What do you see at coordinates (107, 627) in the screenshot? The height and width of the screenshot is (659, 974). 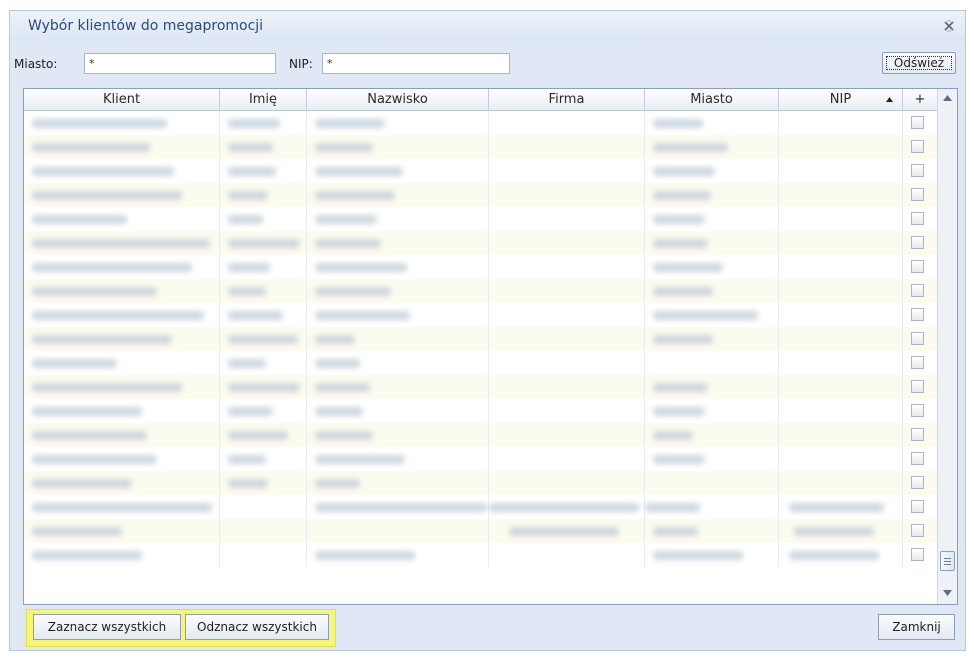 I see `select-all-button: Zaznacz wszystkich` at bounding box center [107, 627].